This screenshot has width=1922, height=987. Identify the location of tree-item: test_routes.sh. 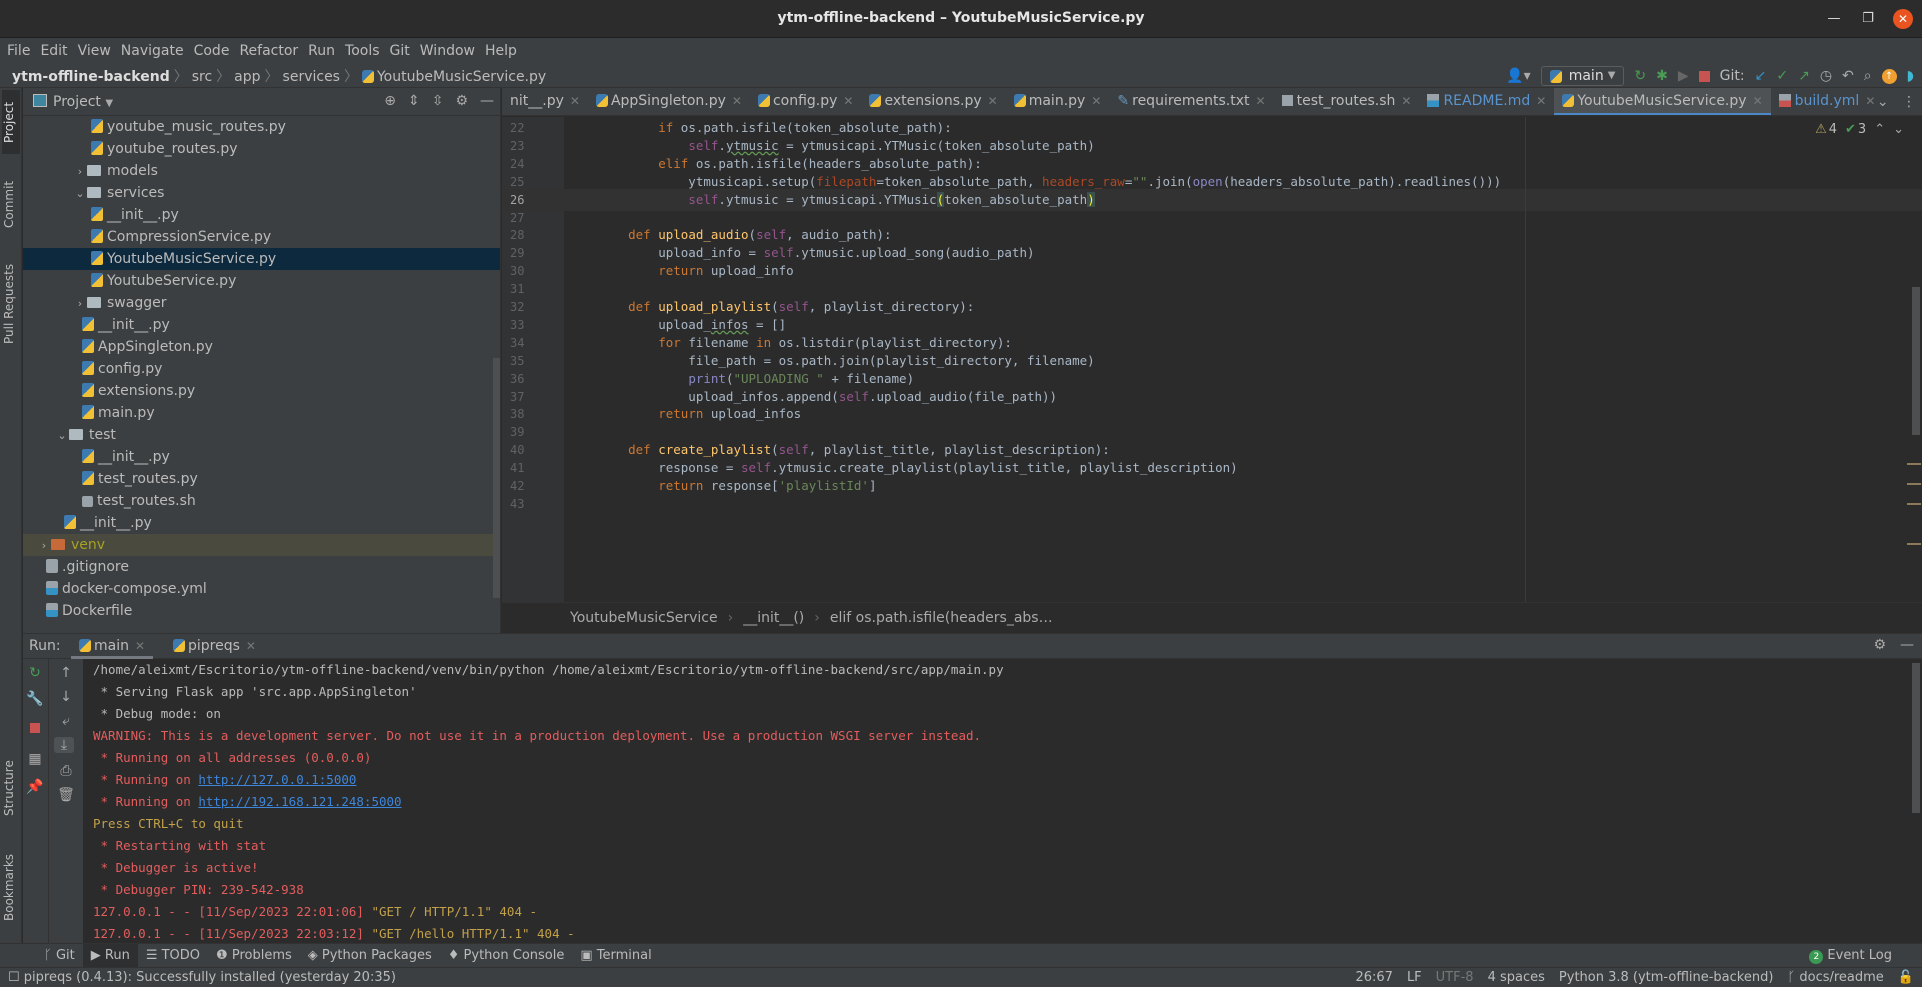
(261, 501).